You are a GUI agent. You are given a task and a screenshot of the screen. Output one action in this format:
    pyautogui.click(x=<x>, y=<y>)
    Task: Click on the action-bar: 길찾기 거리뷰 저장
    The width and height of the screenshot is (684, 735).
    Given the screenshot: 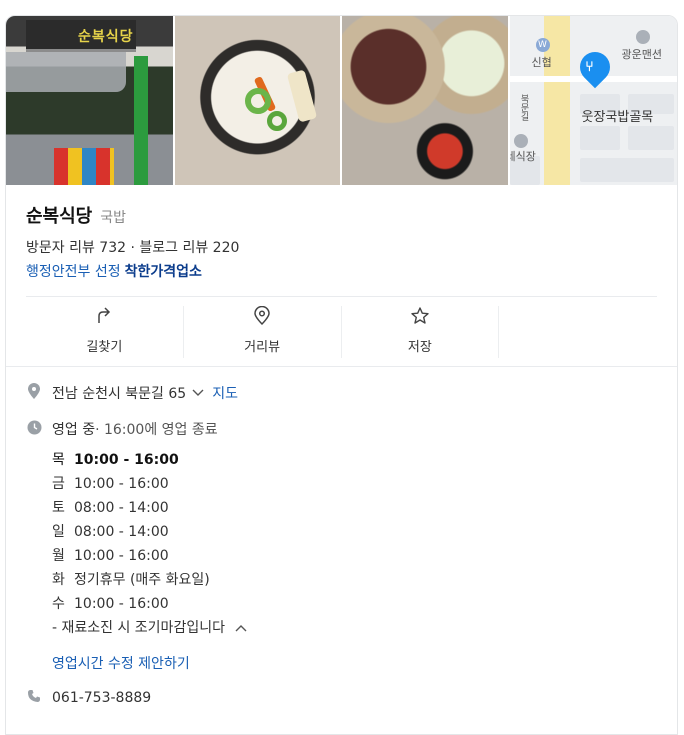 What is the action you would take?
    pyautogui.click(x=341, y=331)
    